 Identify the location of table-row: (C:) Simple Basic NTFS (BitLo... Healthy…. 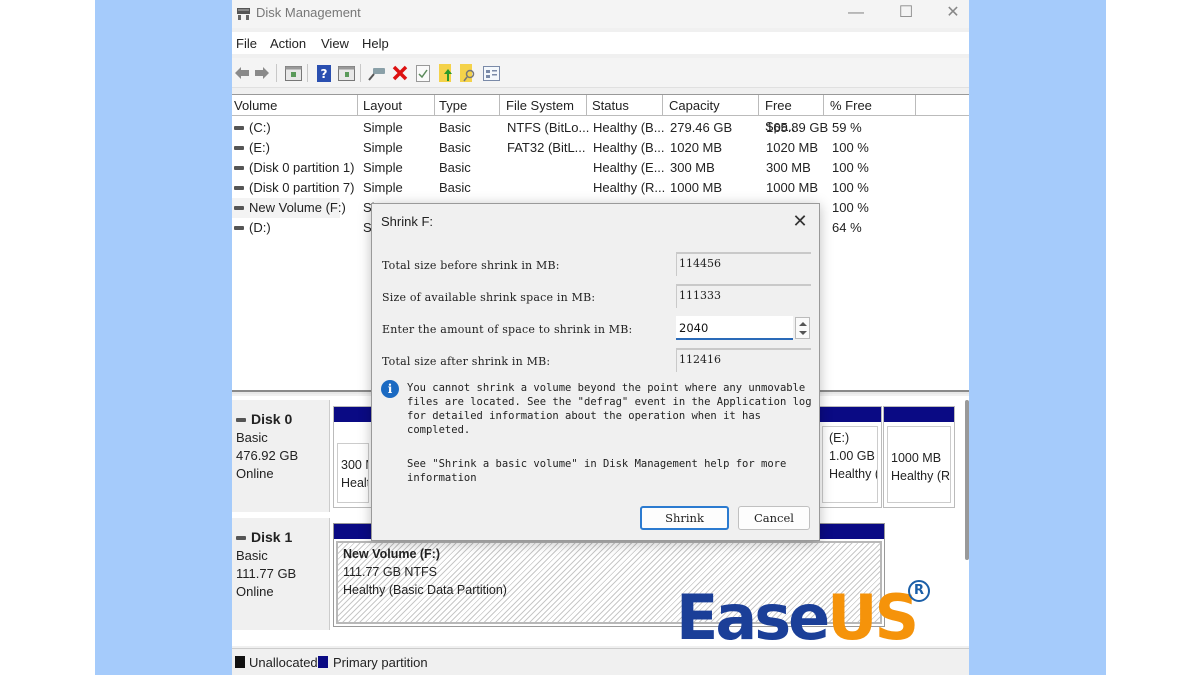
(600, 128).